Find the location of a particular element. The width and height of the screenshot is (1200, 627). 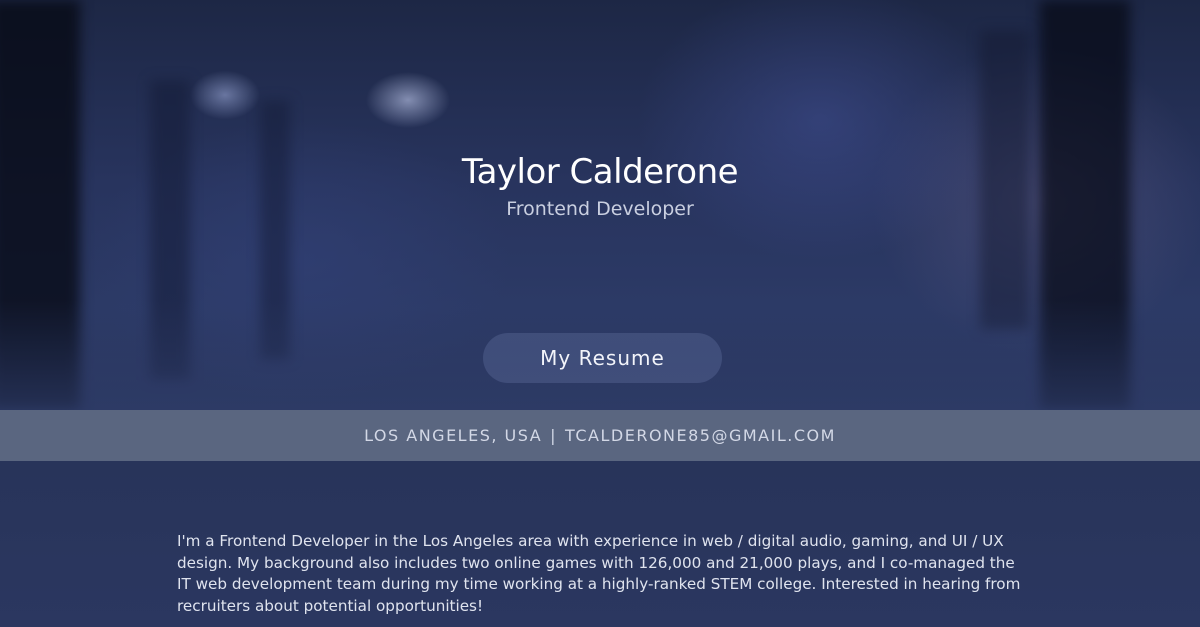

resume-button: My Resume is located at coordinates (602, 358).